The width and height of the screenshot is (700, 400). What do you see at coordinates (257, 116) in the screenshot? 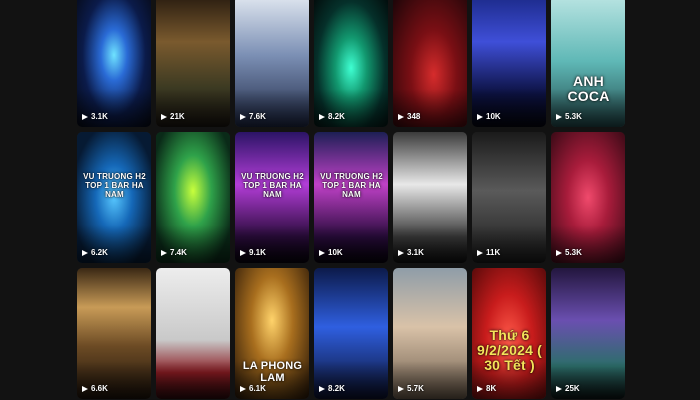
I see `view-count-value: 7.6K` at bounding box center [257, 116].